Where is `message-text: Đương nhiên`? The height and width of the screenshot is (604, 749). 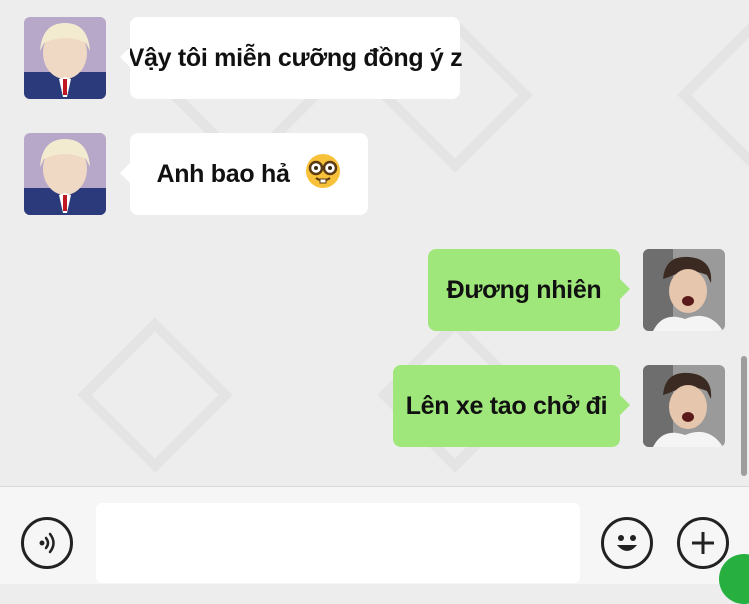
message-text: Đương nhiên is located at coordinates (524, 289).